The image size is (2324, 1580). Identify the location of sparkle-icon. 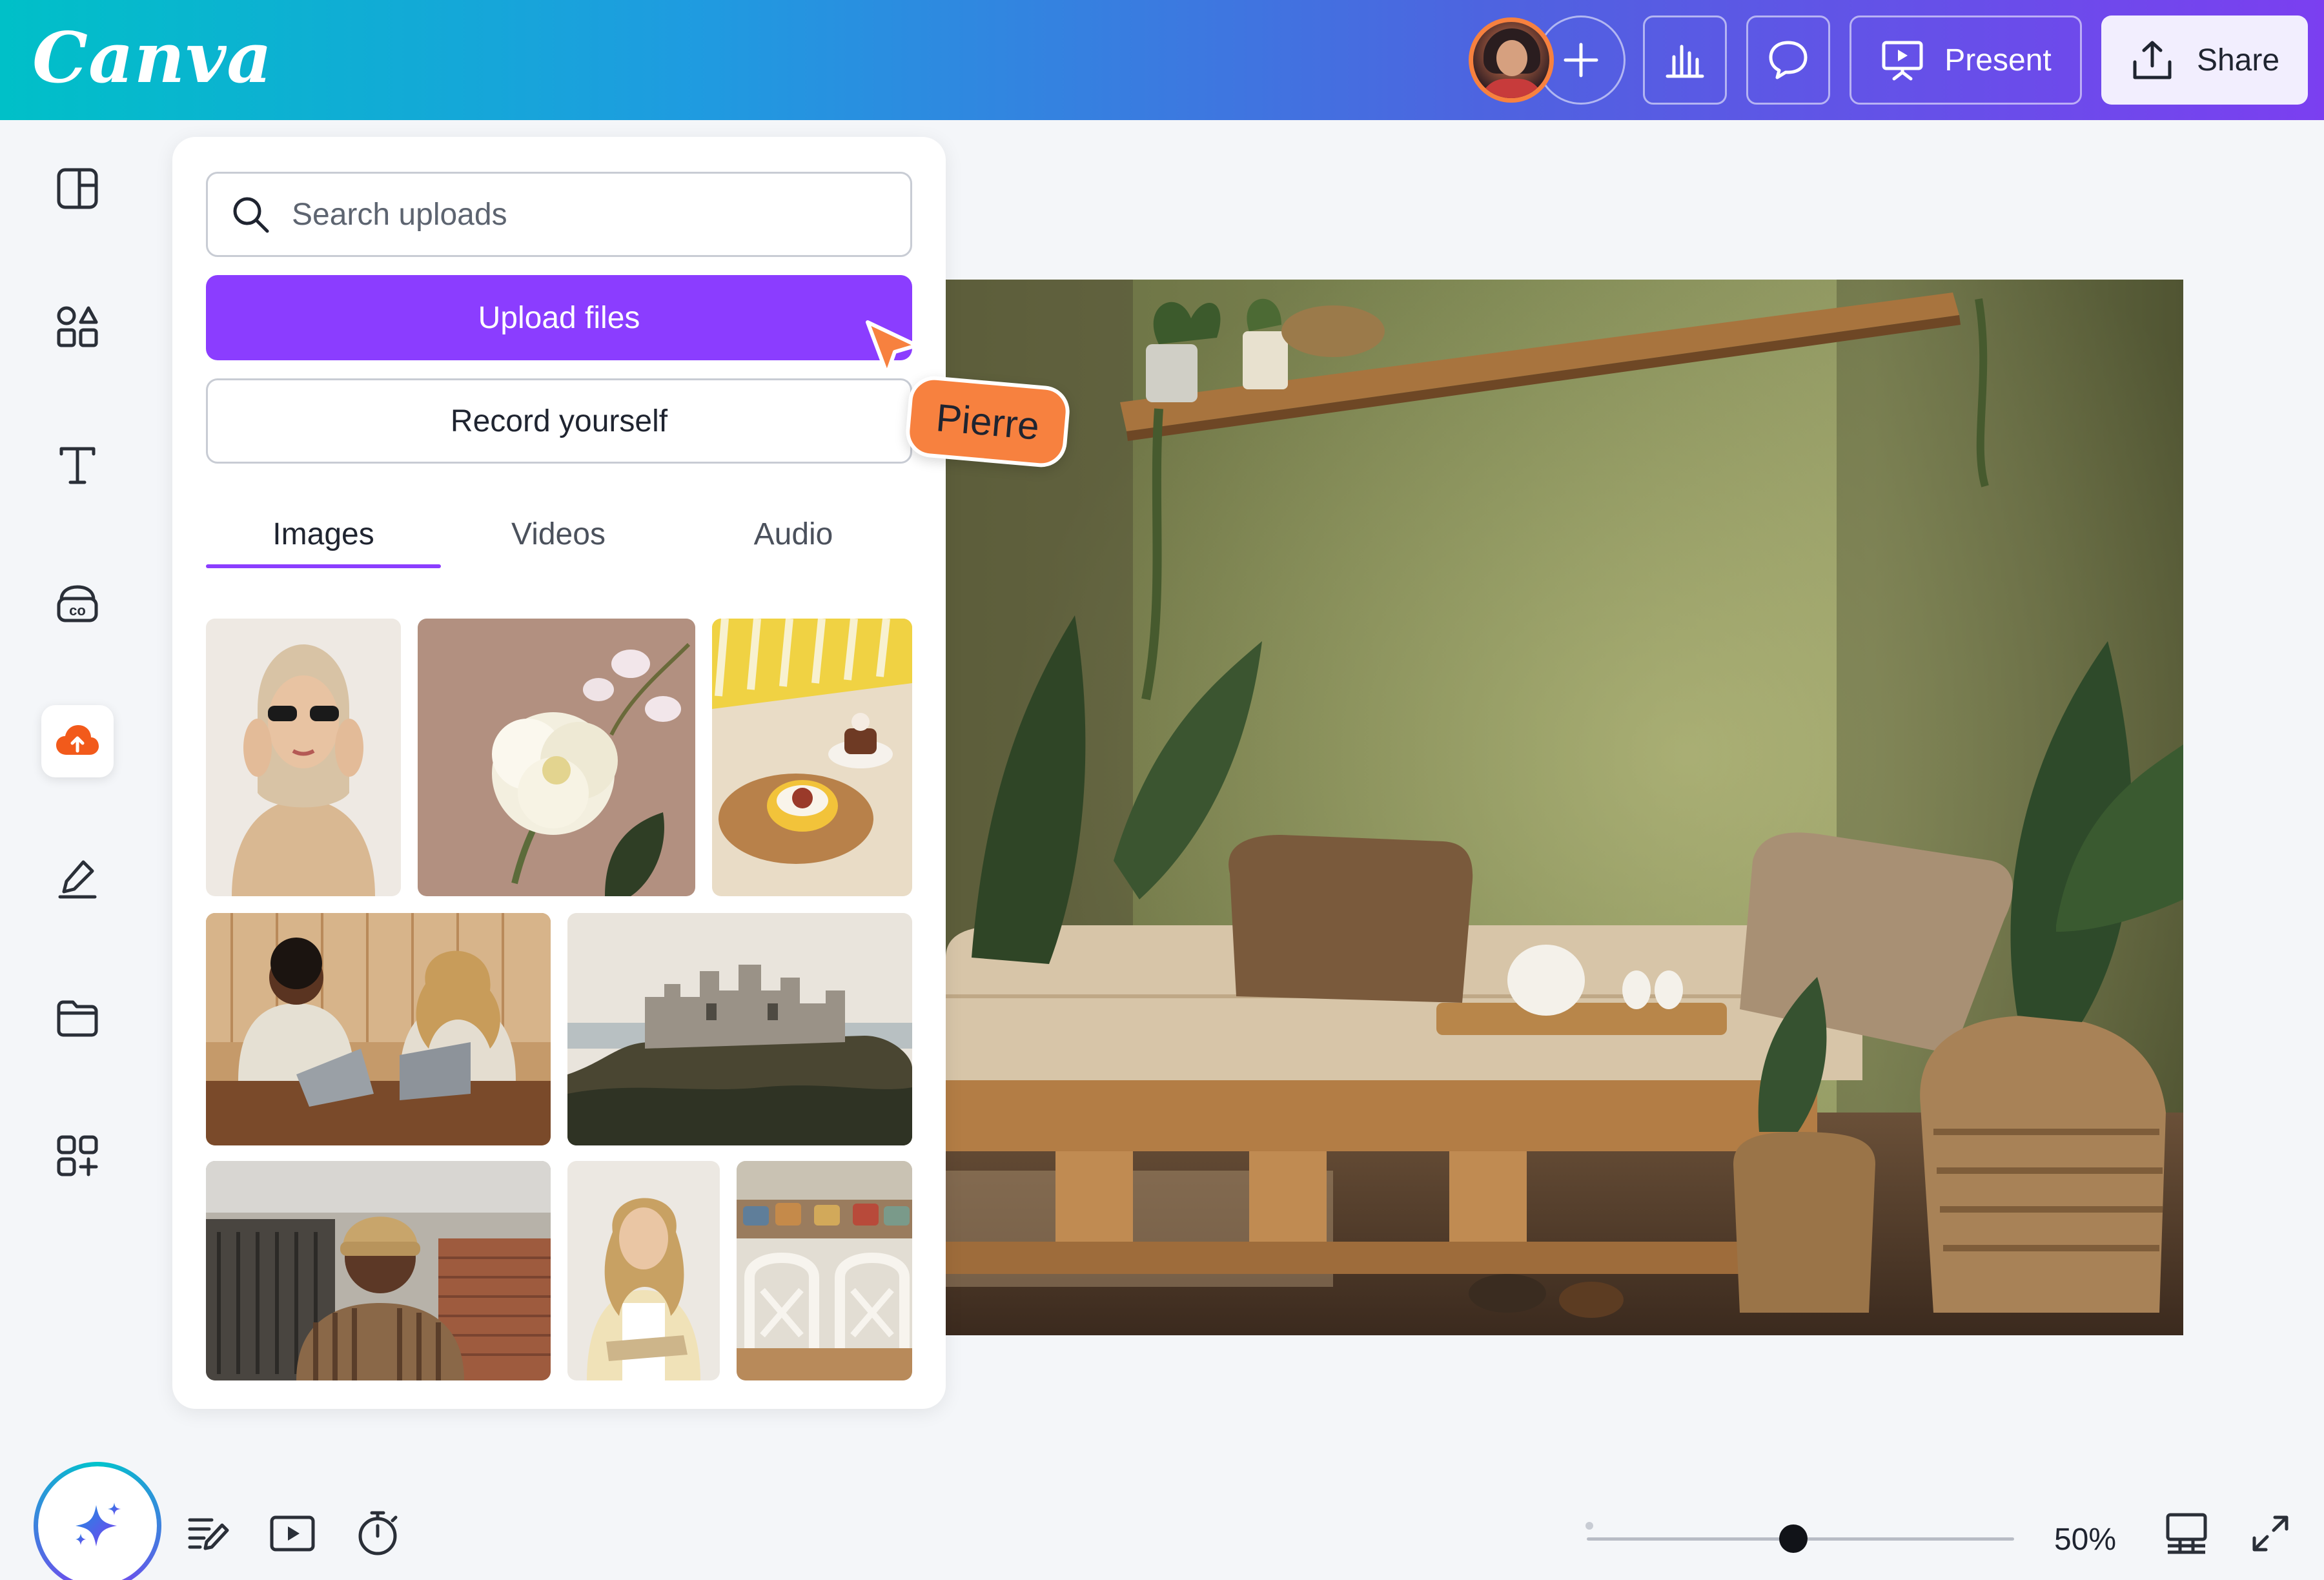
(98, 1524).